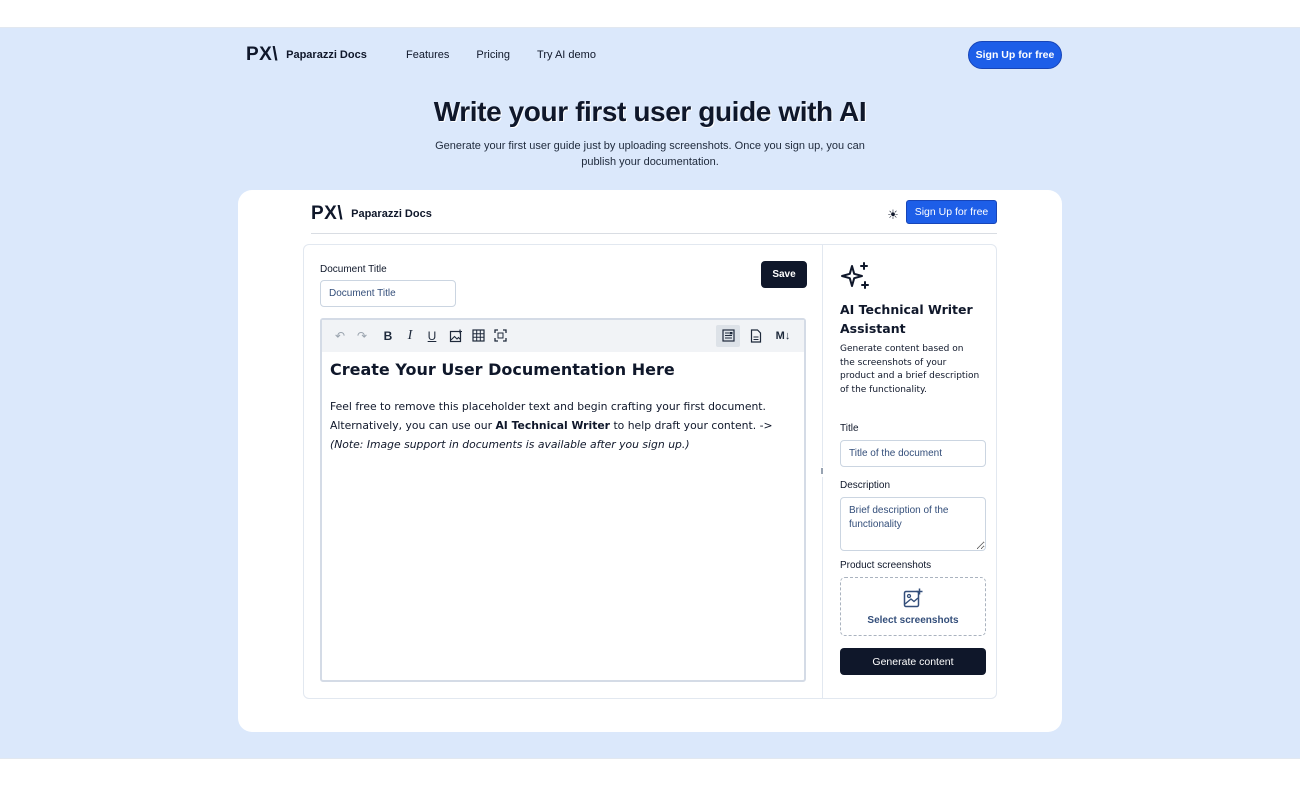  I want to click on assistant-title: AI Technical Writer Assistant, so click(906, 319).